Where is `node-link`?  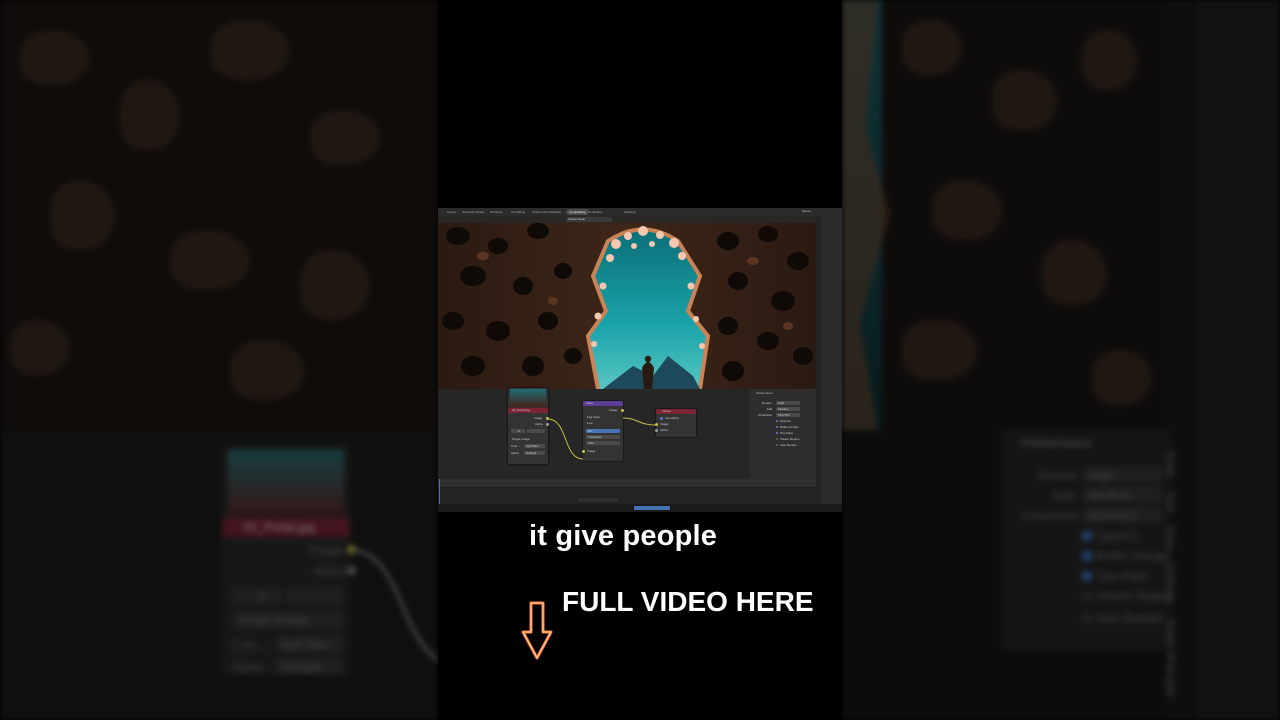
node-link is located at coordinates (395, 605).